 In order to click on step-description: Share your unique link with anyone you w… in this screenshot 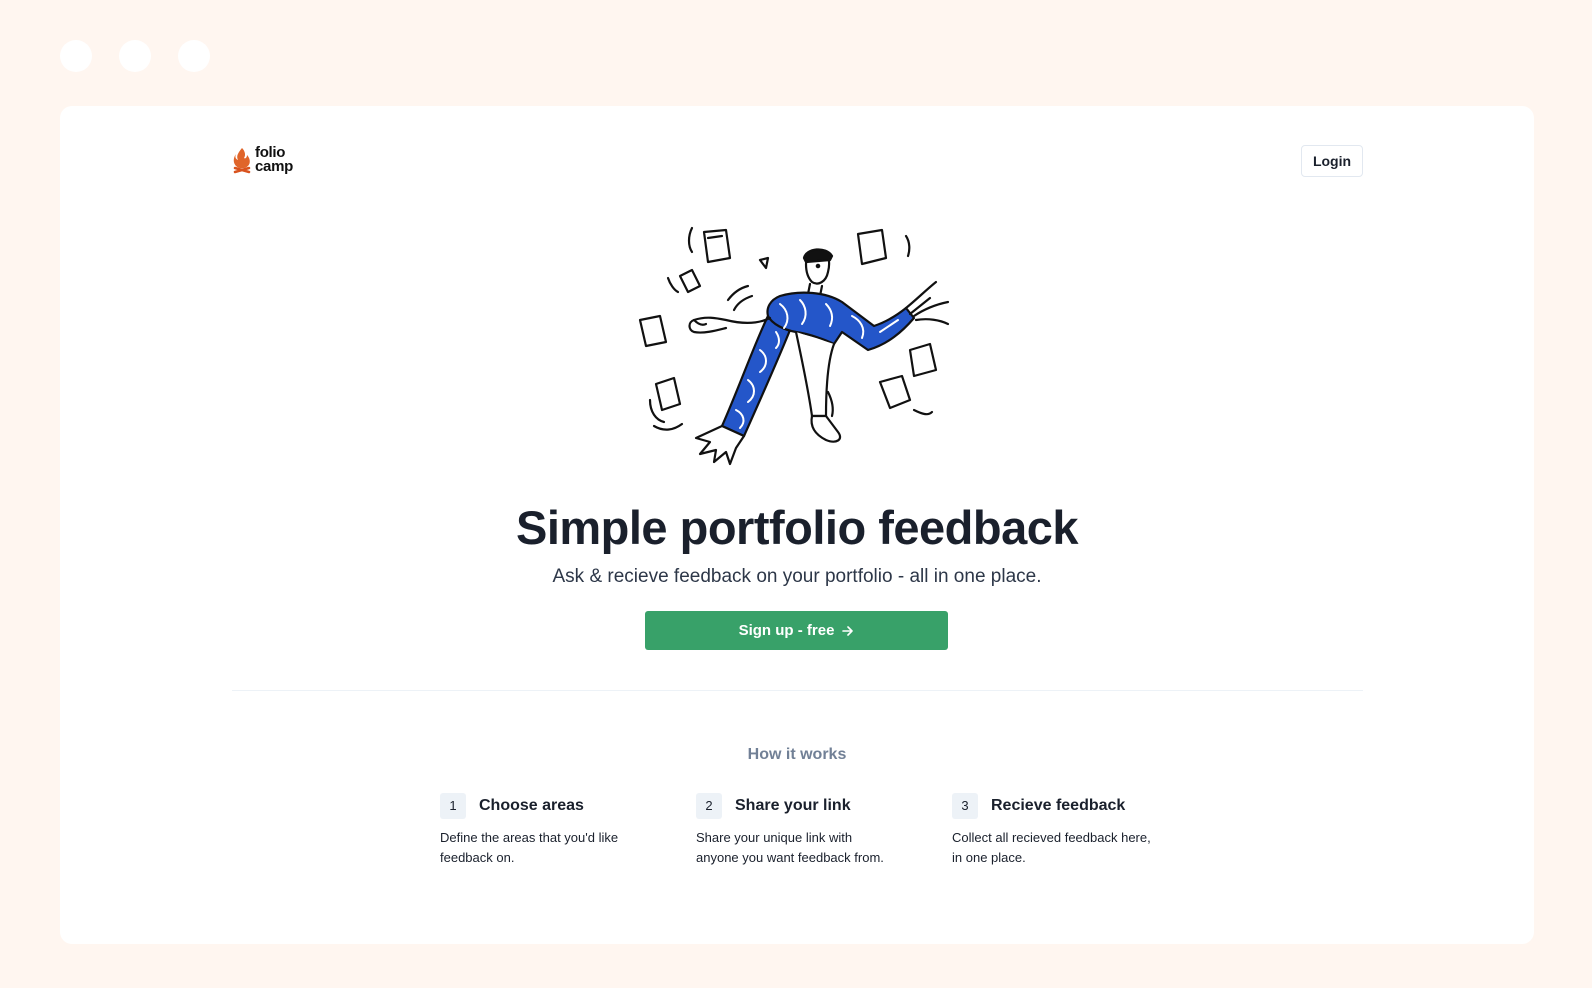, I will do `click(790, 847)`.